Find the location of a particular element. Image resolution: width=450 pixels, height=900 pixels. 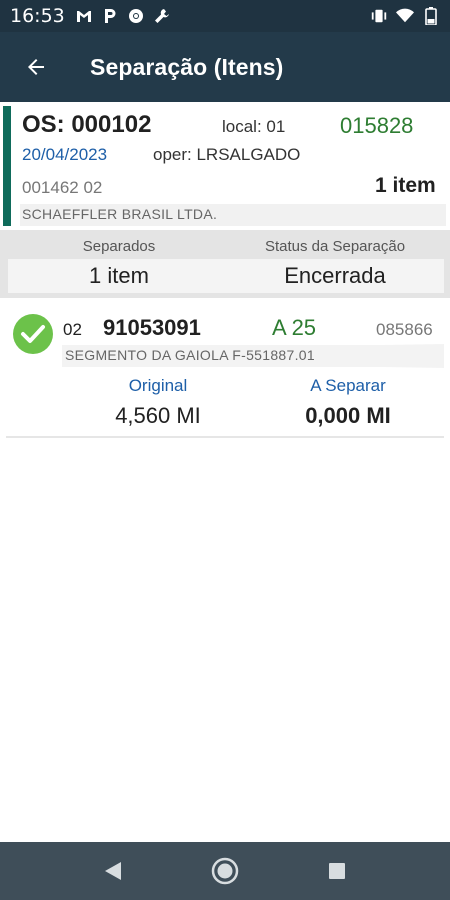

order-number: OS: 000102 is located at coordinates (87, 124).